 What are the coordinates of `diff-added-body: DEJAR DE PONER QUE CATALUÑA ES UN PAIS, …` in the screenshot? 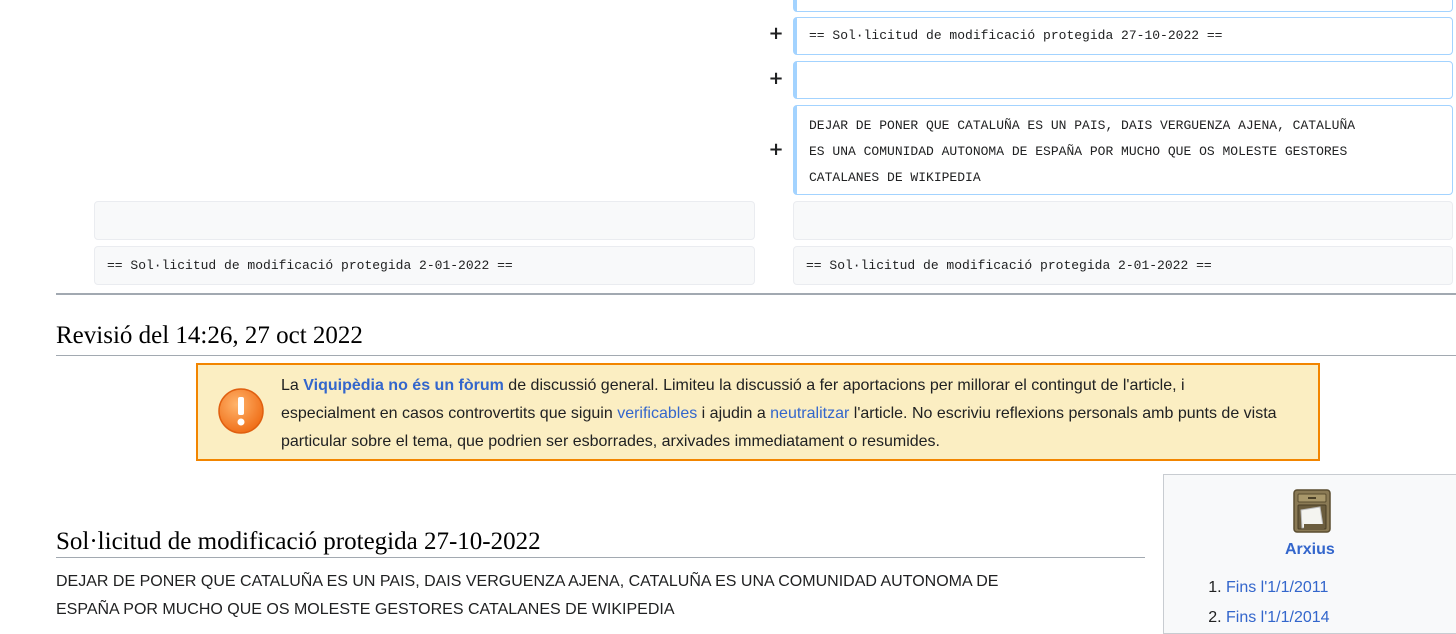 It's located at (1123, 150).